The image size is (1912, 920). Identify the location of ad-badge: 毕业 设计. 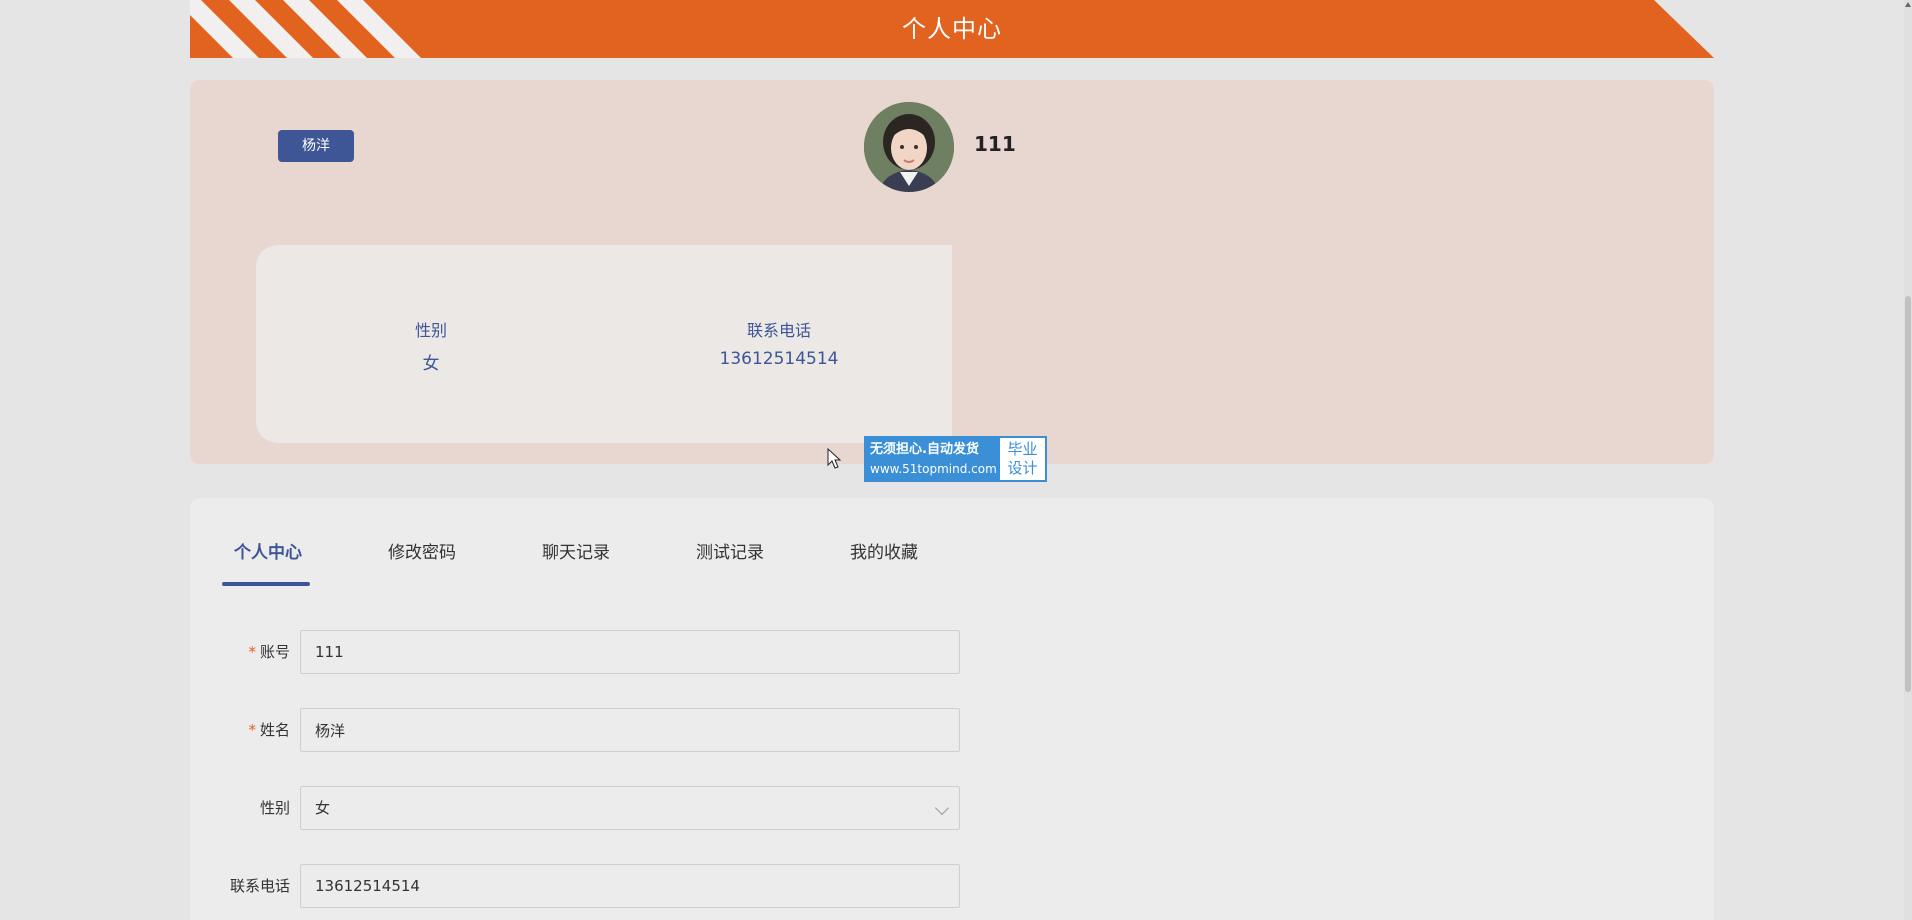
(1022, 459).